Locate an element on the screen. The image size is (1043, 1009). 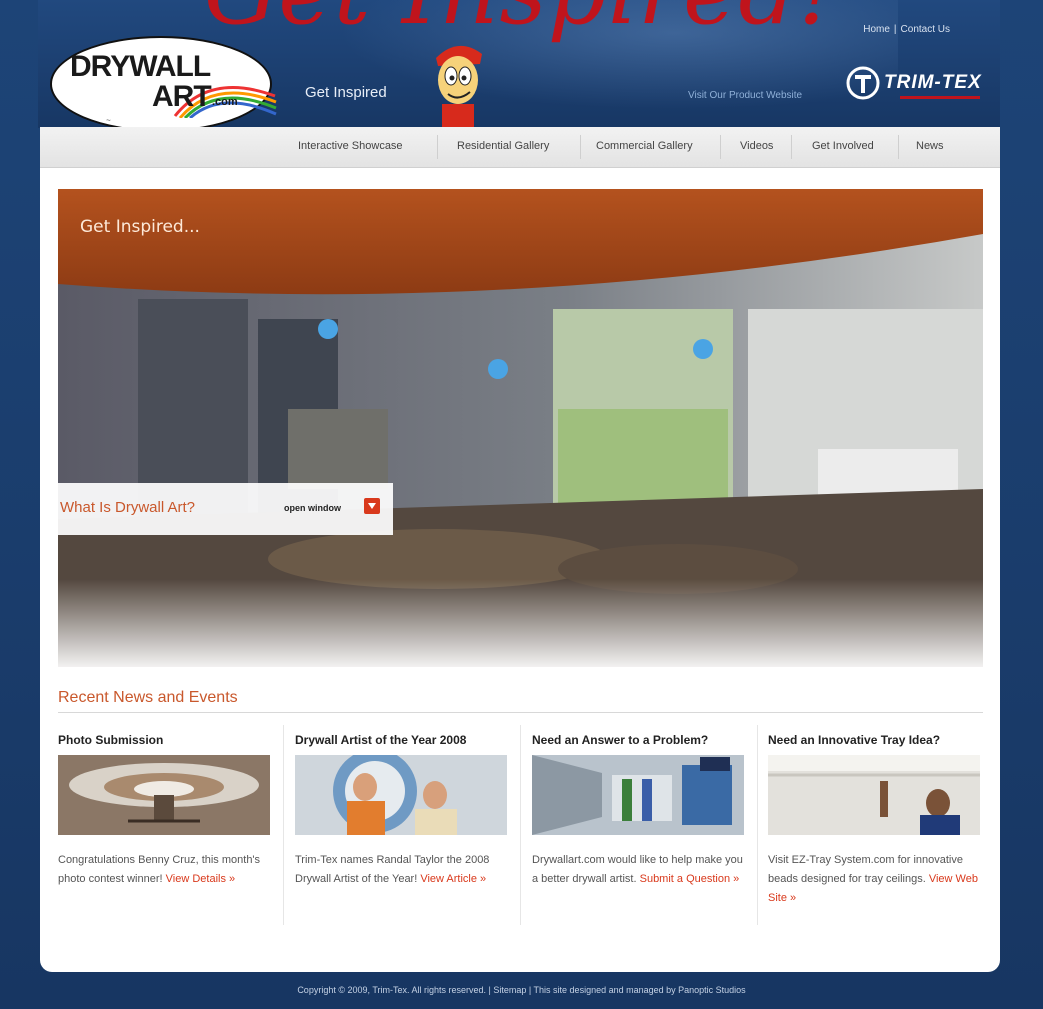
logo-signature: ~ is located at coordinates (108, 120).